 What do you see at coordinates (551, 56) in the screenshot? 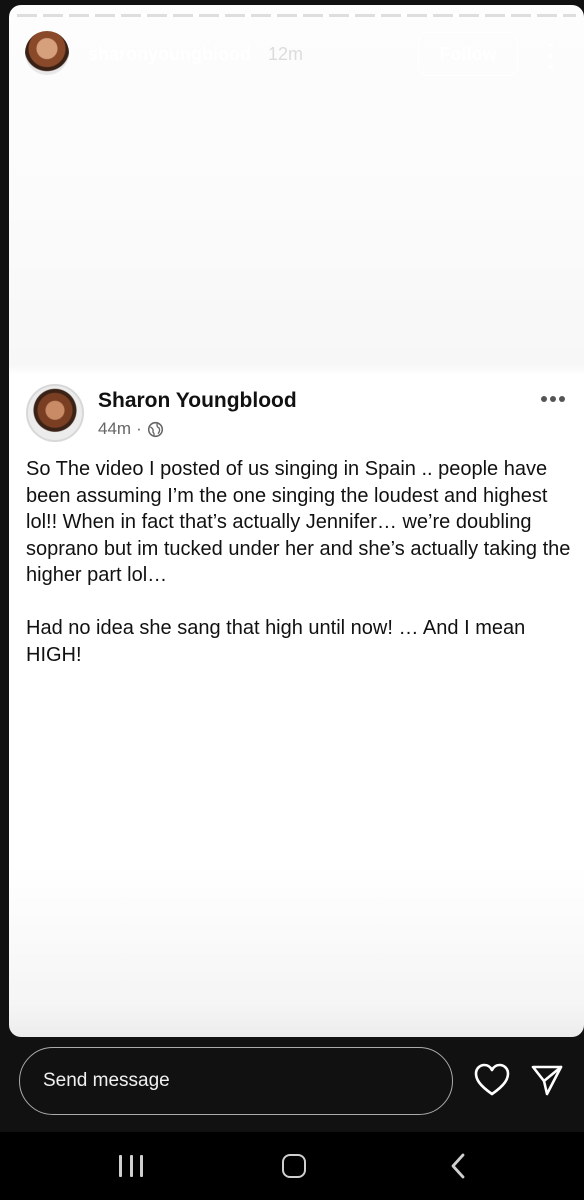
I see `more-vertical-icon` at bounding box center [551, 56].